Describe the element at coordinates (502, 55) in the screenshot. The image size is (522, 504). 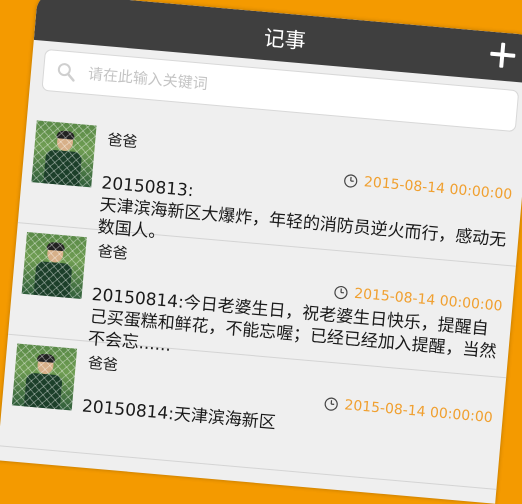
I see `add-note-button` at that location.